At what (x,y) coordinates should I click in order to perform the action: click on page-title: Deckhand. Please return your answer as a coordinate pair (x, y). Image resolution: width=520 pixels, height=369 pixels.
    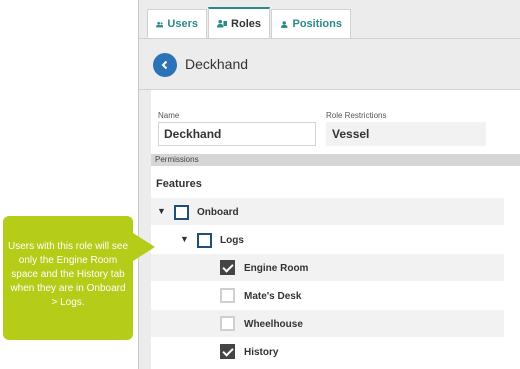
    Looking at the image, I should click on (217, 64).